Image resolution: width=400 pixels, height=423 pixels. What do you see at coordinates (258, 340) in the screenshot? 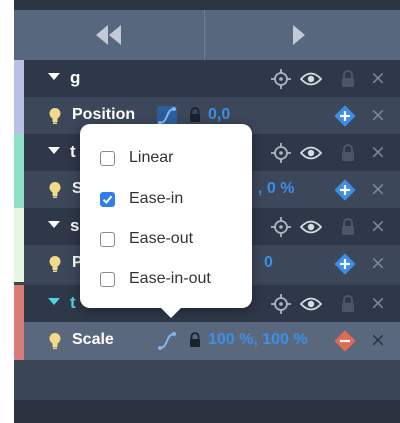
I see `property-value: 100 %, 100 %` at bounding box center [258, 340].